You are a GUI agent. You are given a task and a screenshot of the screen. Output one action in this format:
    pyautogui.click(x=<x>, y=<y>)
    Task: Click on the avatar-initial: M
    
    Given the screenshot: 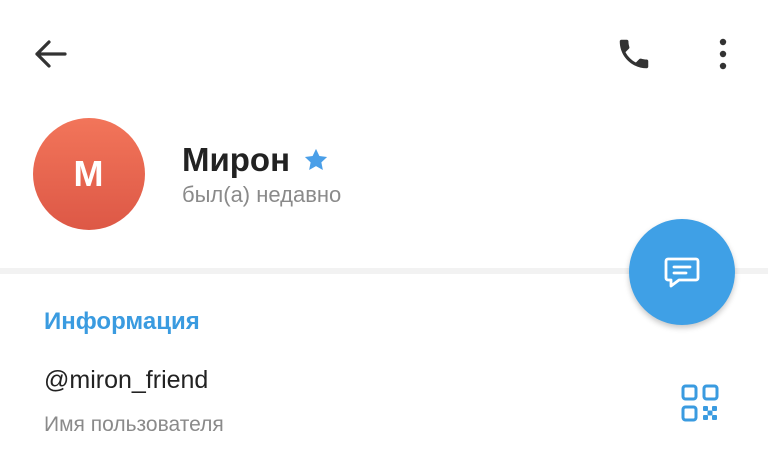 What is the action you would take?
    pyautogui.click(x=89, y=173)
    